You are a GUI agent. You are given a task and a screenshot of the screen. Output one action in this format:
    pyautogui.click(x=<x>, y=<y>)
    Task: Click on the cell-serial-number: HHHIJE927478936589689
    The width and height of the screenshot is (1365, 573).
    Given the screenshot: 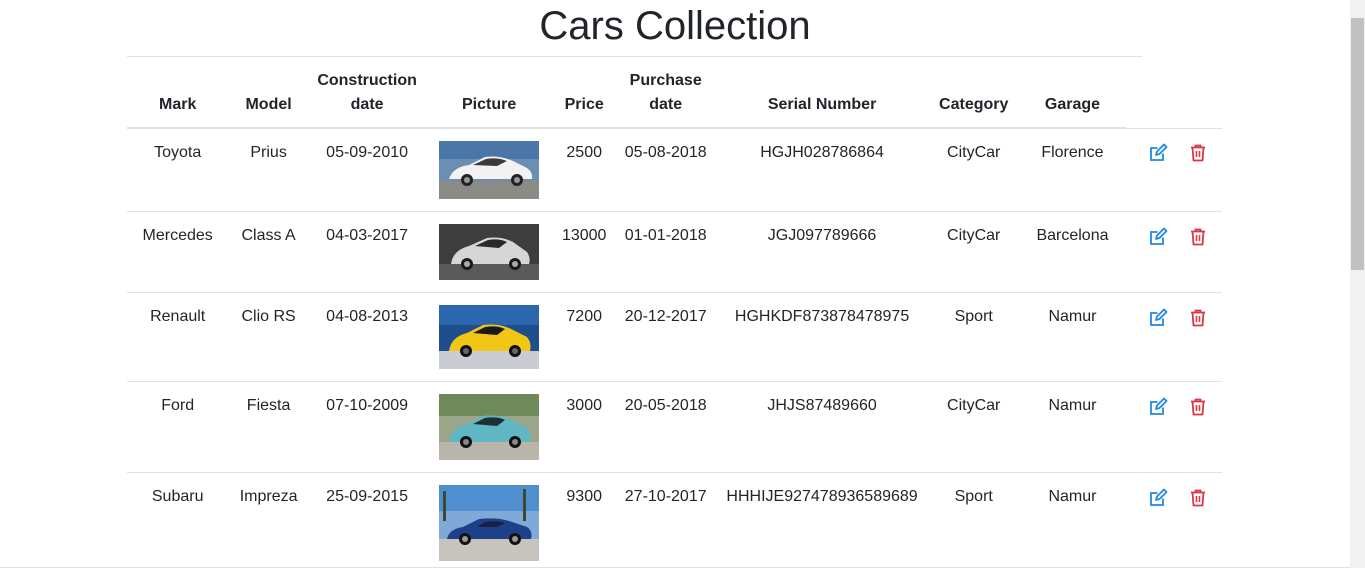 What is the action you would take?
    pyautogui.click(x=822, y=523)
    